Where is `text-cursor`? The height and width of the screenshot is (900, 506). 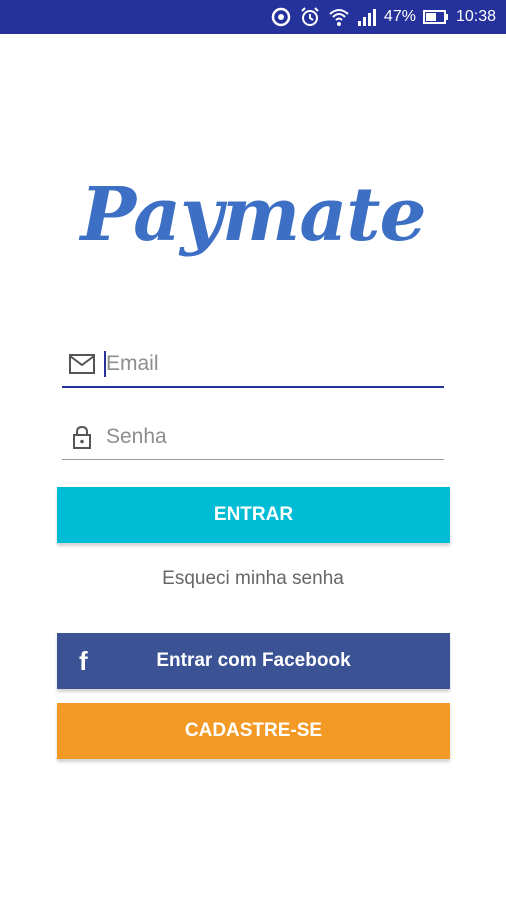
text-cursor is located at coordinates (105, 364).